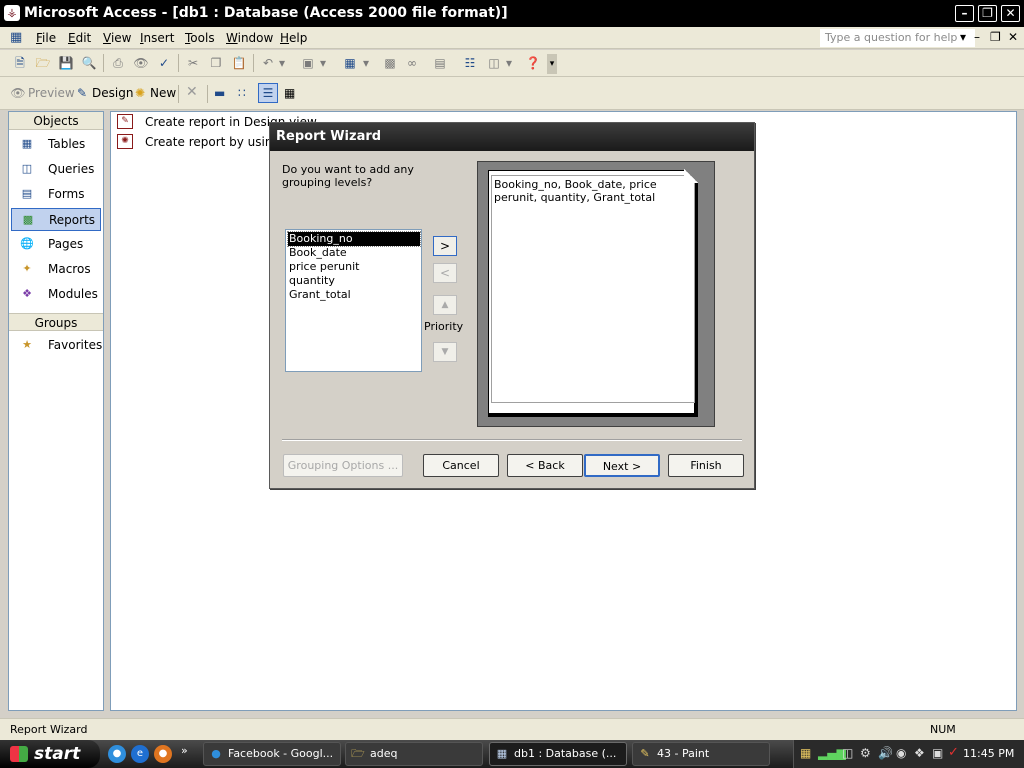  Describe the element at coordinates (445, 246) in the screenshot. I see `add-grouping-button: >` at that location.